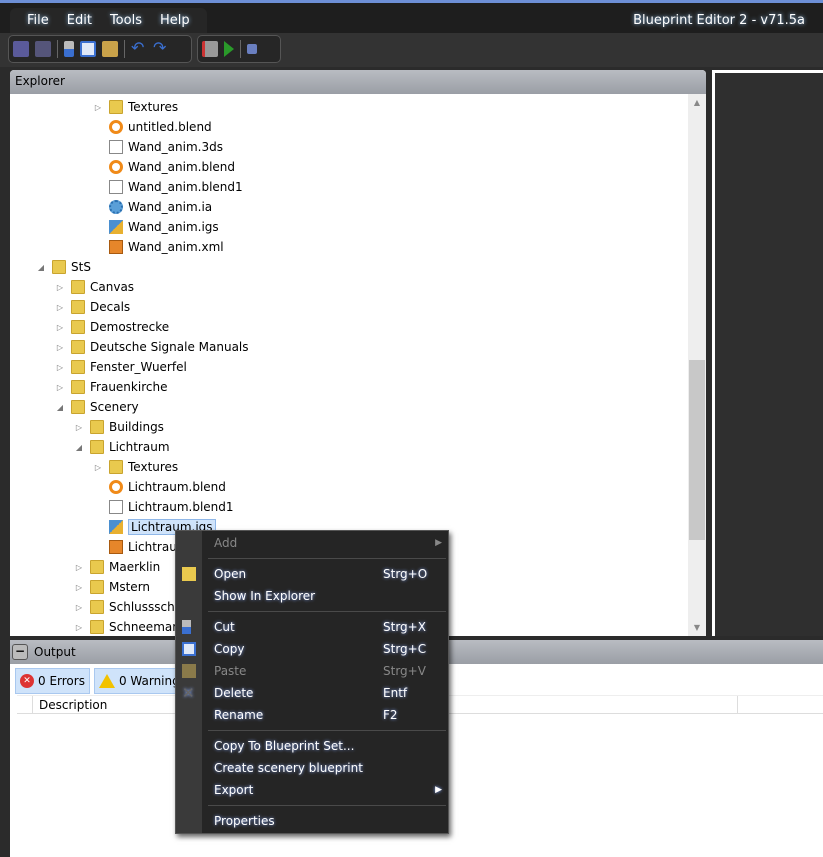  Describe the element at coordinates (697, 627) in the screenshot. I see `scroll-down-icon: ▼` at that location.